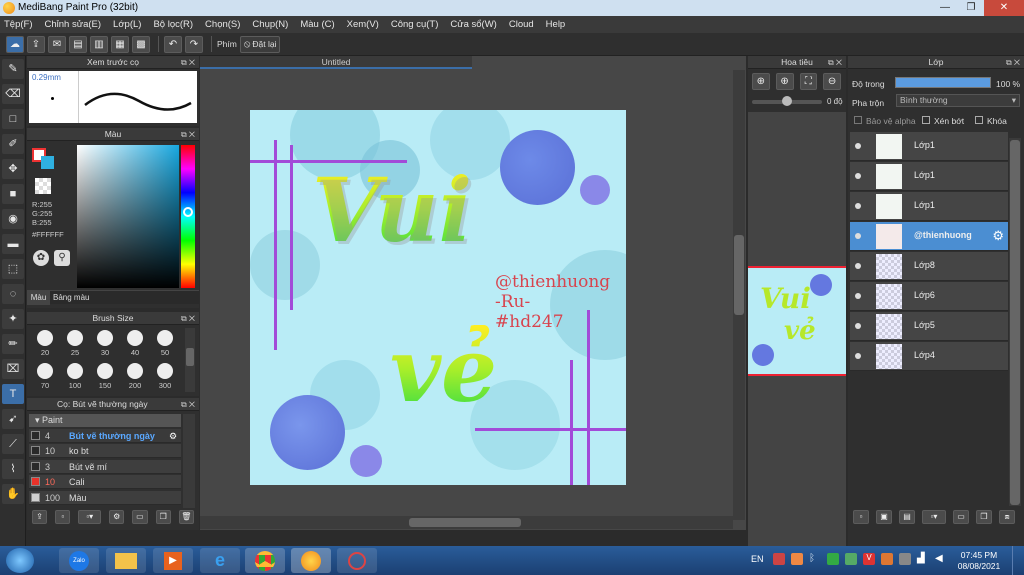  What do you see at coordinates (945, 8) in the screenshot?
I see `minimize-button: —` at bounding box center [945, 8].